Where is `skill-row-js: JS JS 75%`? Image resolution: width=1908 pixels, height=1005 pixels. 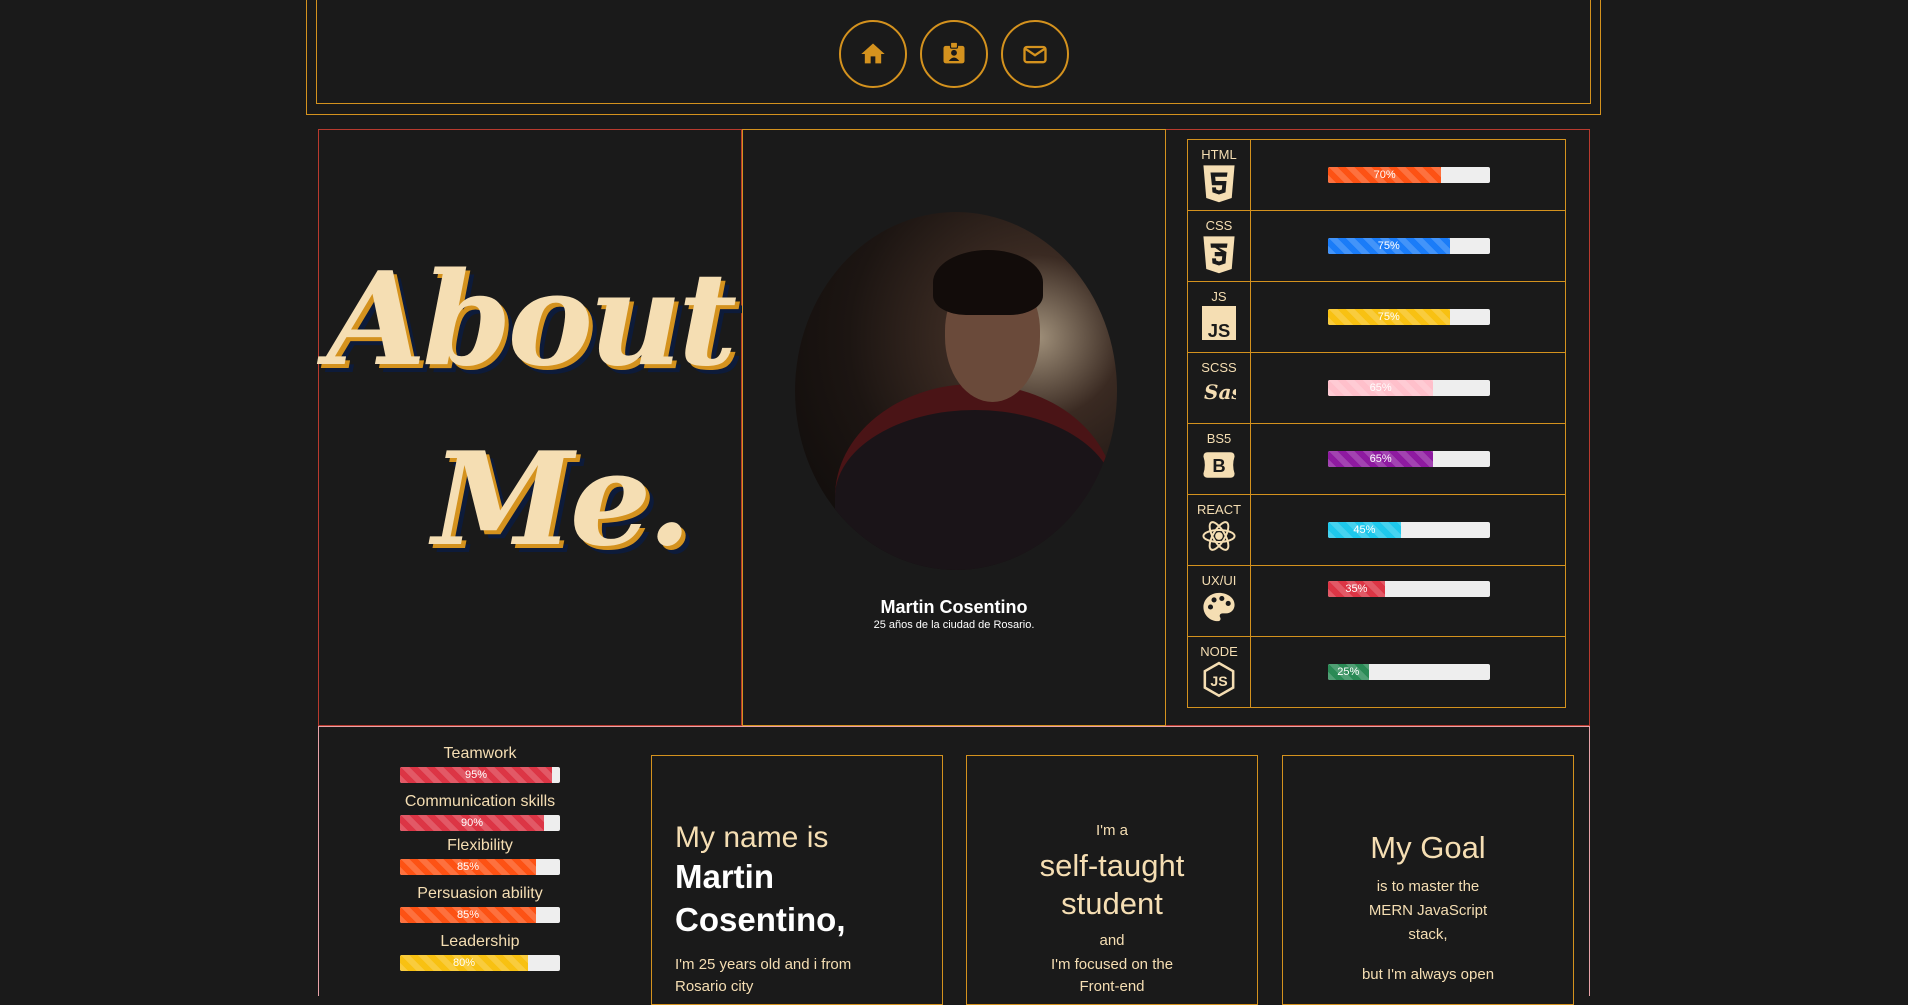
skill-row-js: JS JS 75% is located at coordinates (1376, 317).